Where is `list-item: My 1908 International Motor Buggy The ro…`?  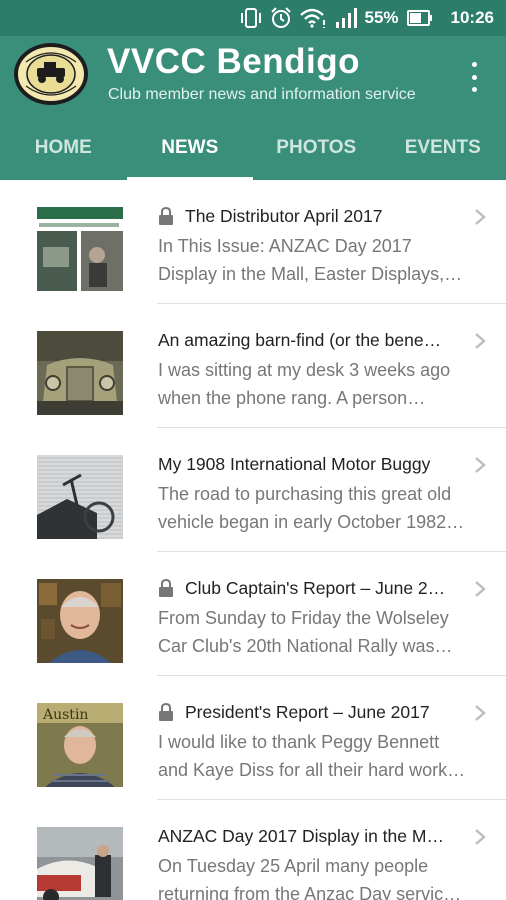
list-item: My 1908 International Motor Buggy The ro… is located at coordinates (253, 490).